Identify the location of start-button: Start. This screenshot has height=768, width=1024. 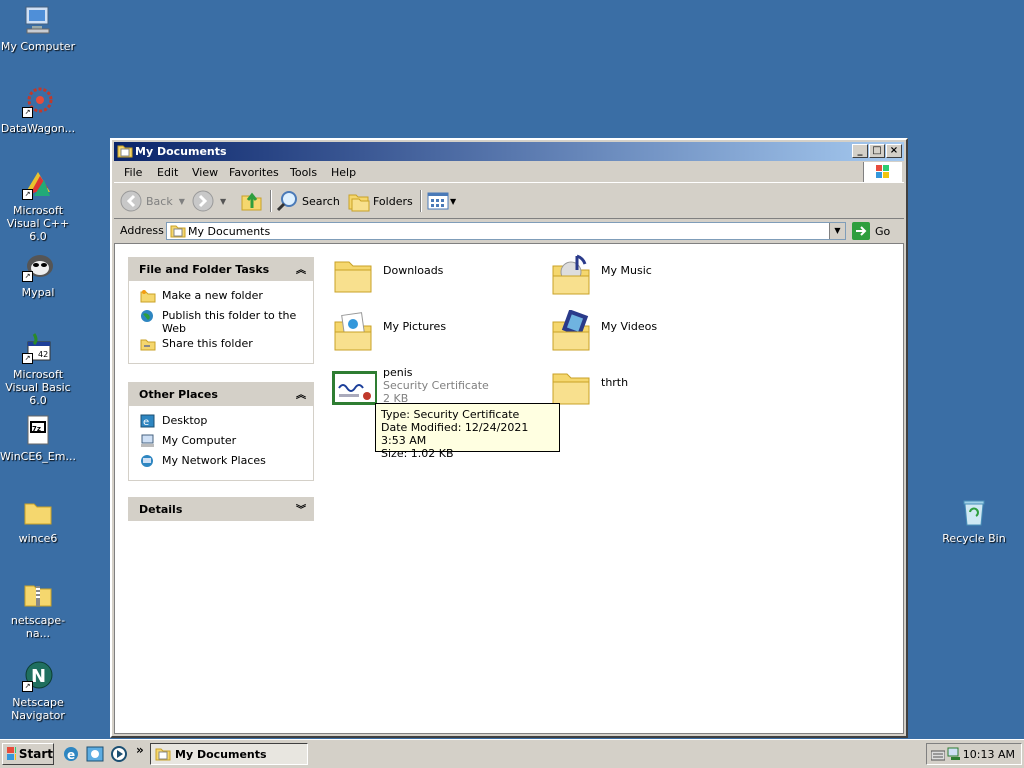
(28, 754).